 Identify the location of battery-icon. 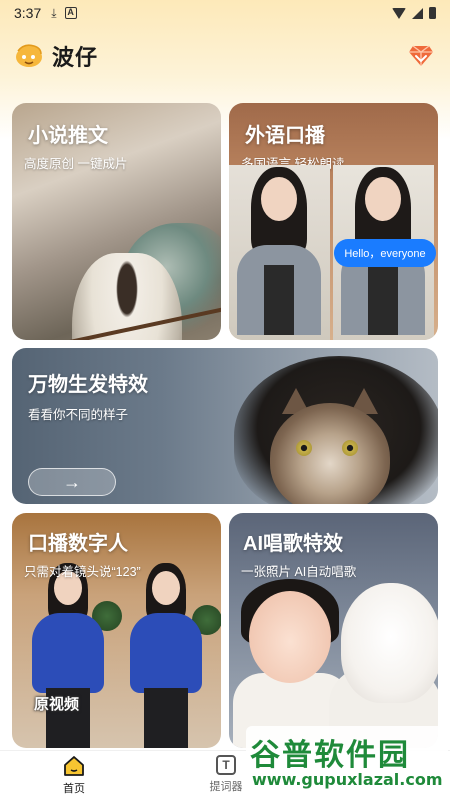
(432, 13).